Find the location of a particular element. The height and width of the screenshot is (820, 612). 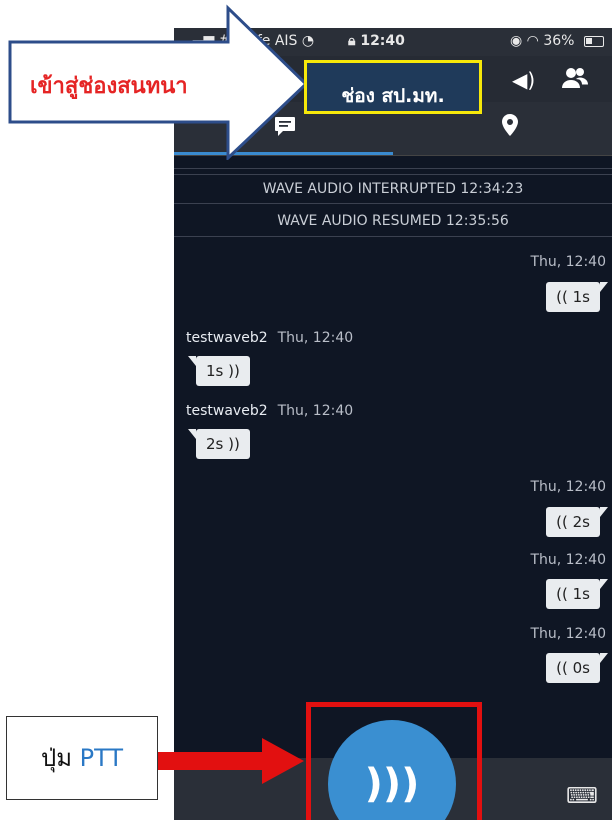

ptt-label: ปุ่ม PTT is located at coordinates (82, 758).